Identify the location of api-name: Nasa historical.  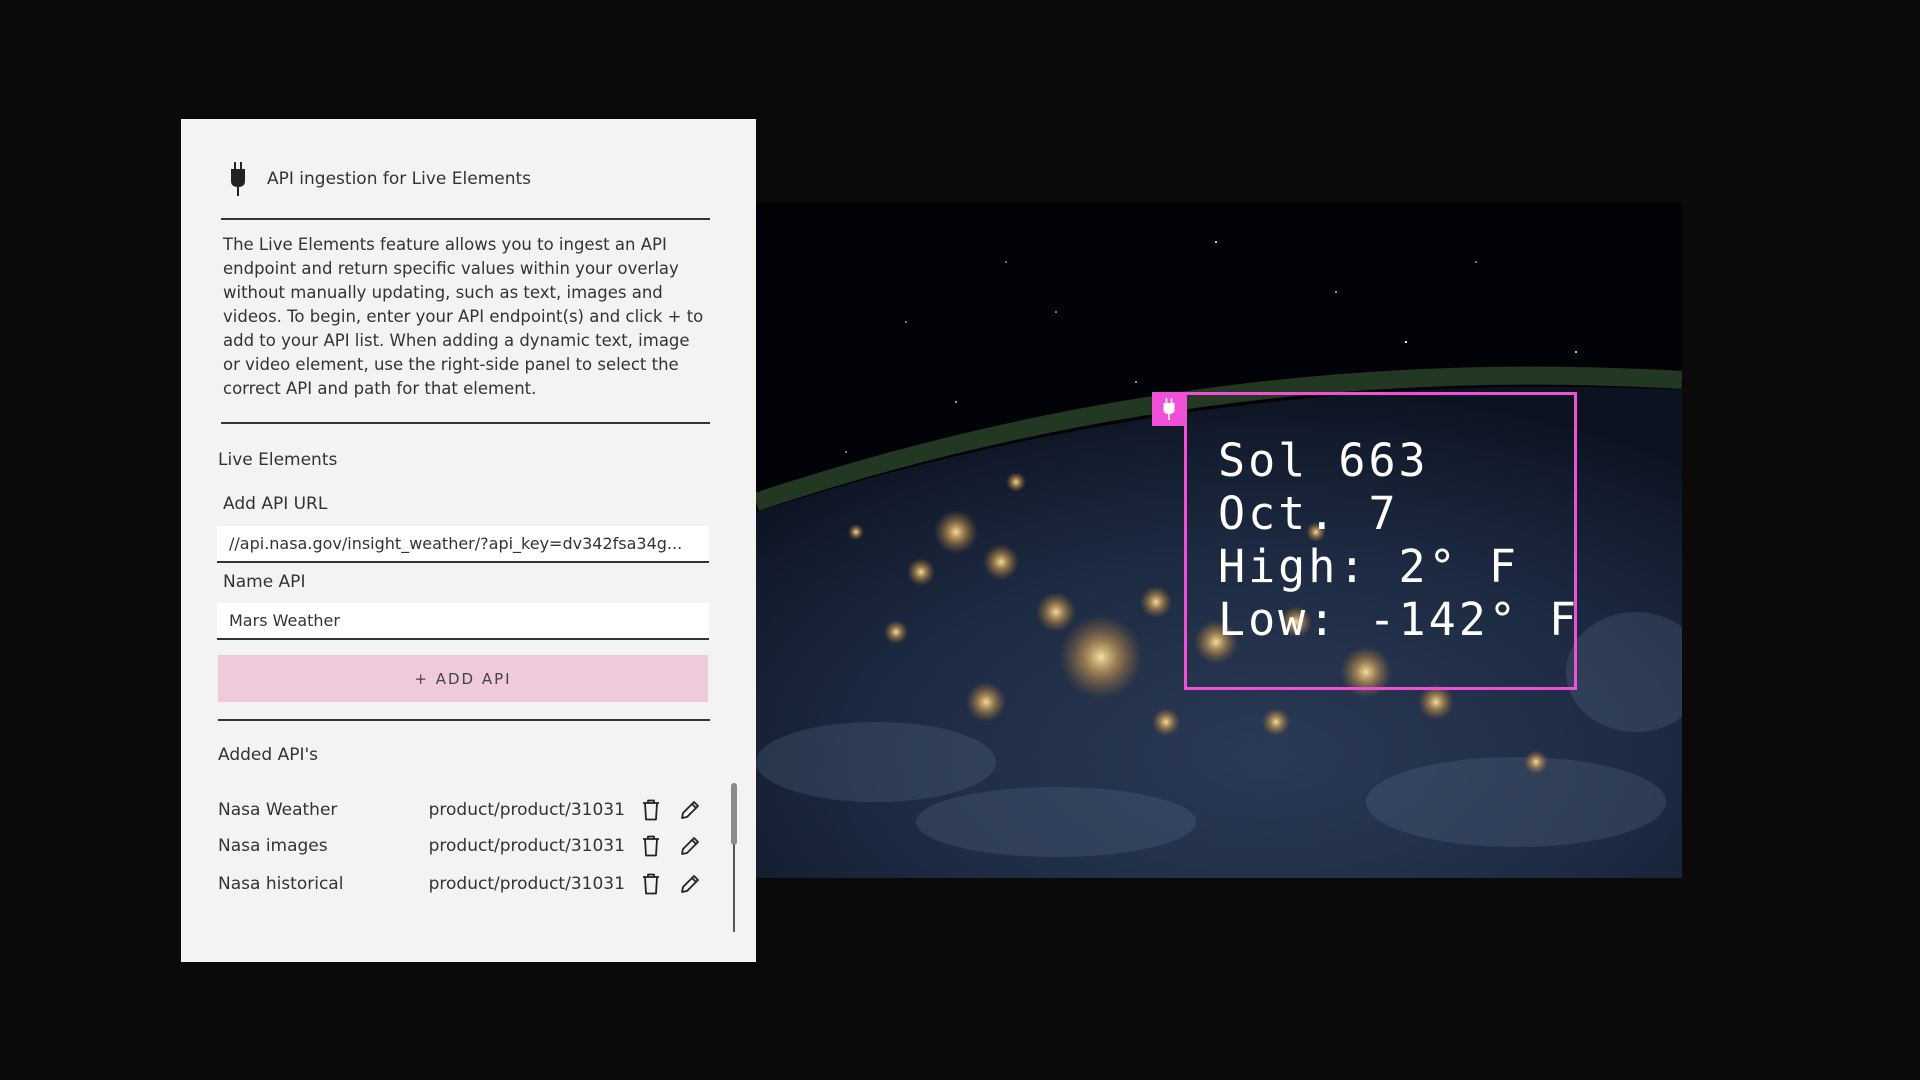
(281, 884).